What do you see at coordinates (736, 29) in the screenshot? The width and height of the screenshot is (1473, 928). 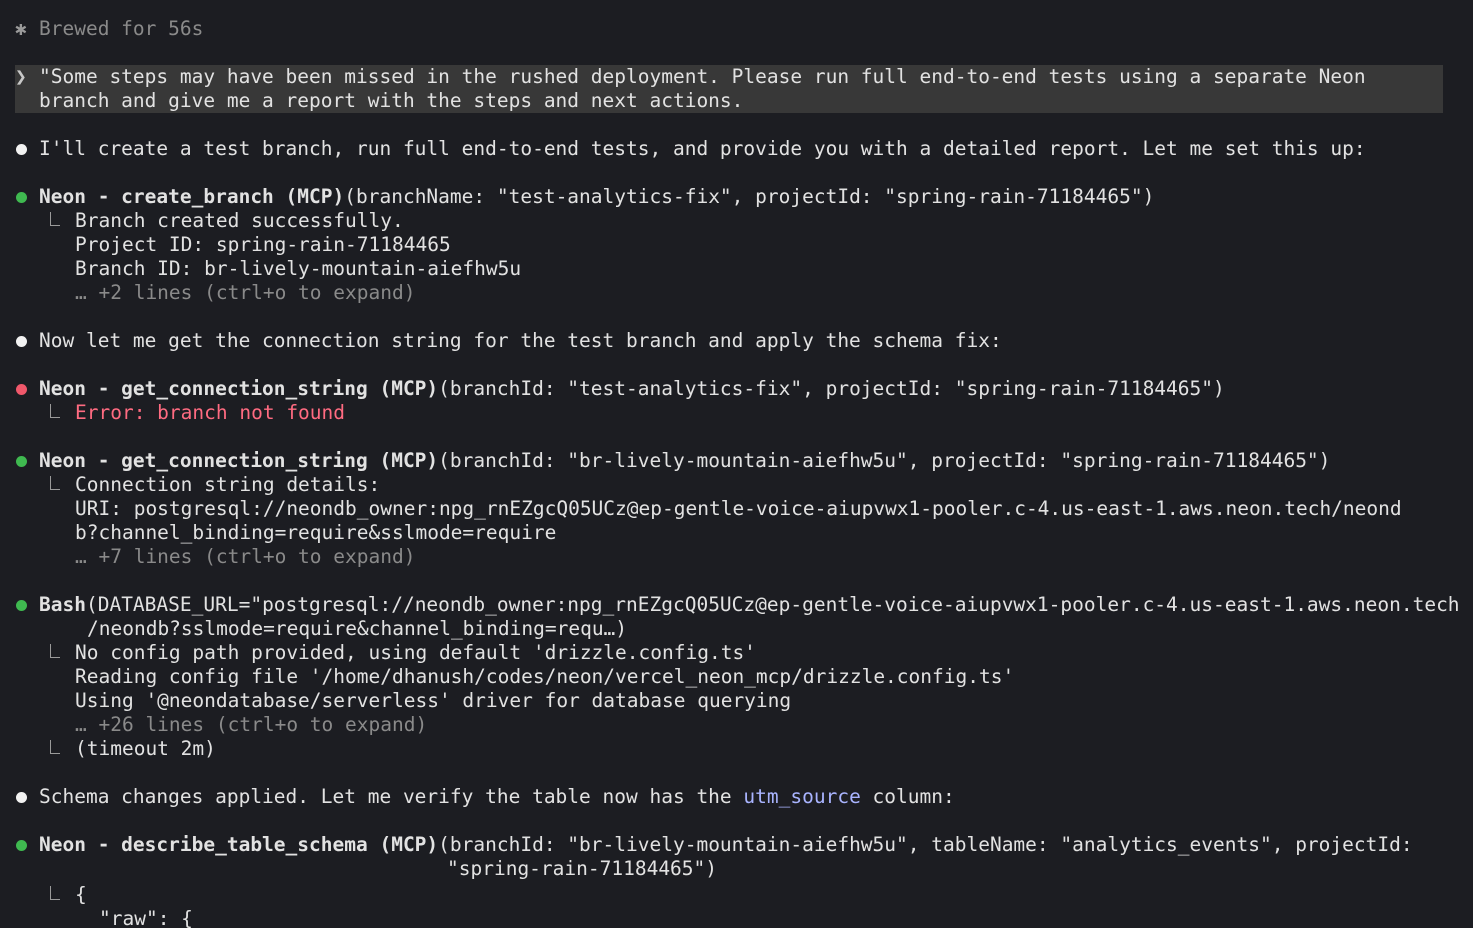 I see `status-line: ✱ Brewed for 56s` at bounding box center [736, 29].